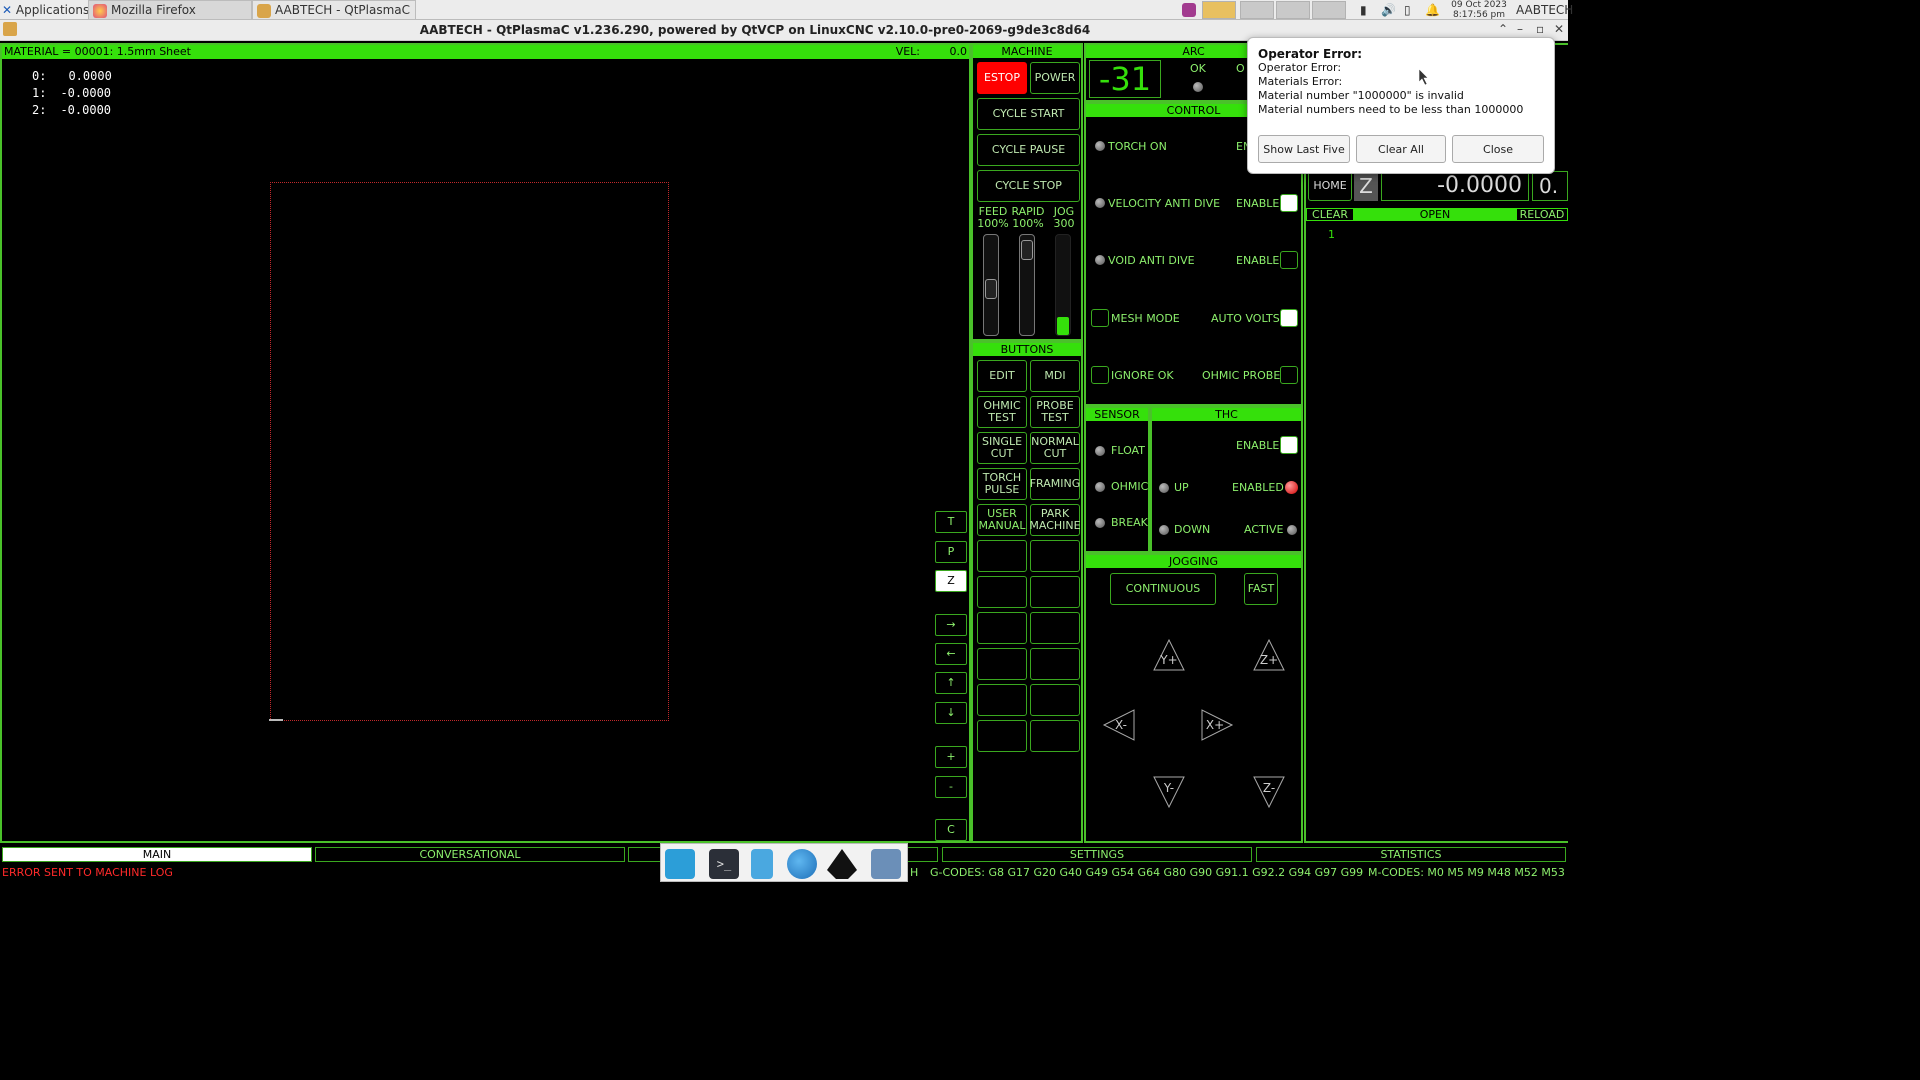 The width and height of the screenshot is (1920, 1080). What do you see at coordinates (1540, 29) in the screenshot?
I see `window-maximize-icon: ▫` at bounding box center [1540, 29].